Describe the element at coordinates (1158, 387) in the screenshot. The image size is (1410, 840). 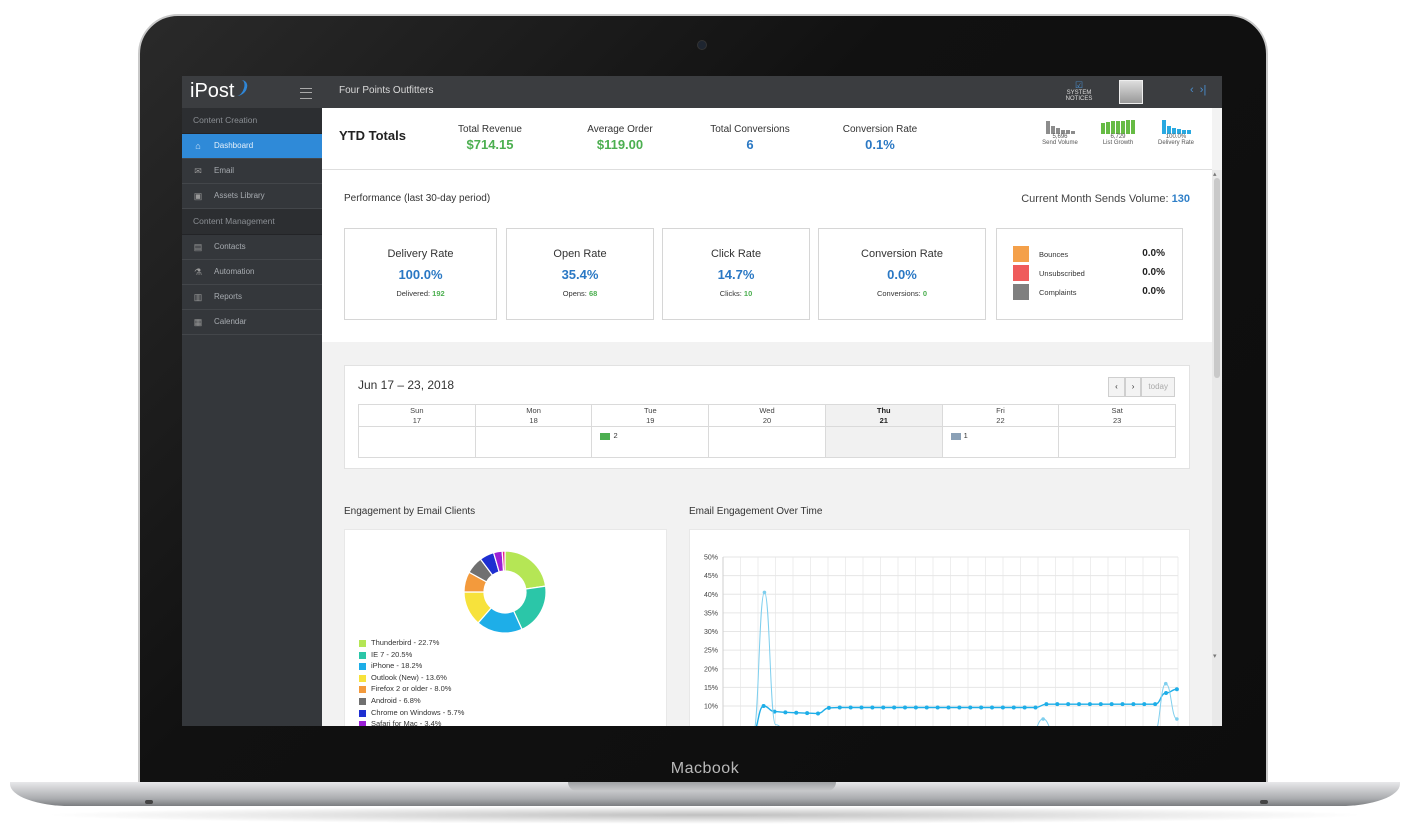
I see `calendar-today-button: today` at that location.